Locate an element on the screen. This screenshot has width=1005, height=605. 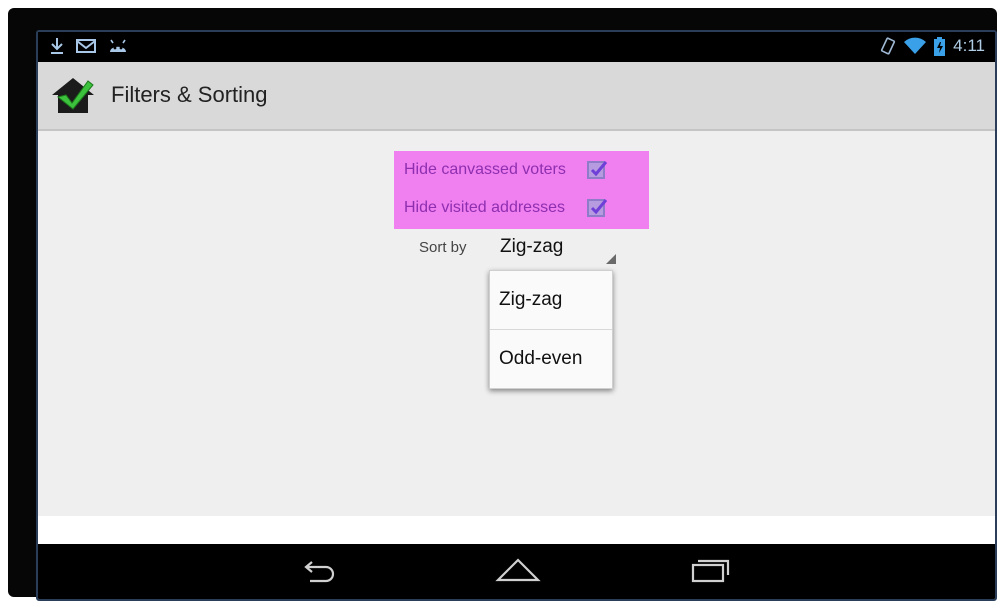
wifi-icon is located at coordinates (915, 45).